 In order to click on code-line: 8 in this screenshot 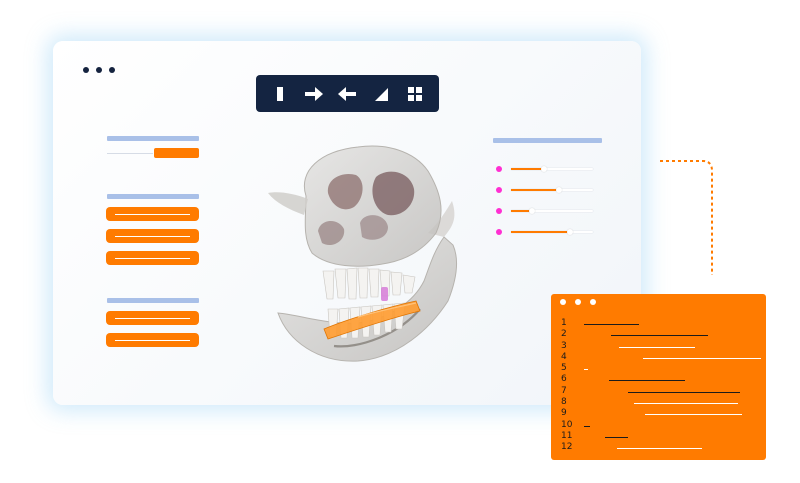, I will do `click(661, 402)`.